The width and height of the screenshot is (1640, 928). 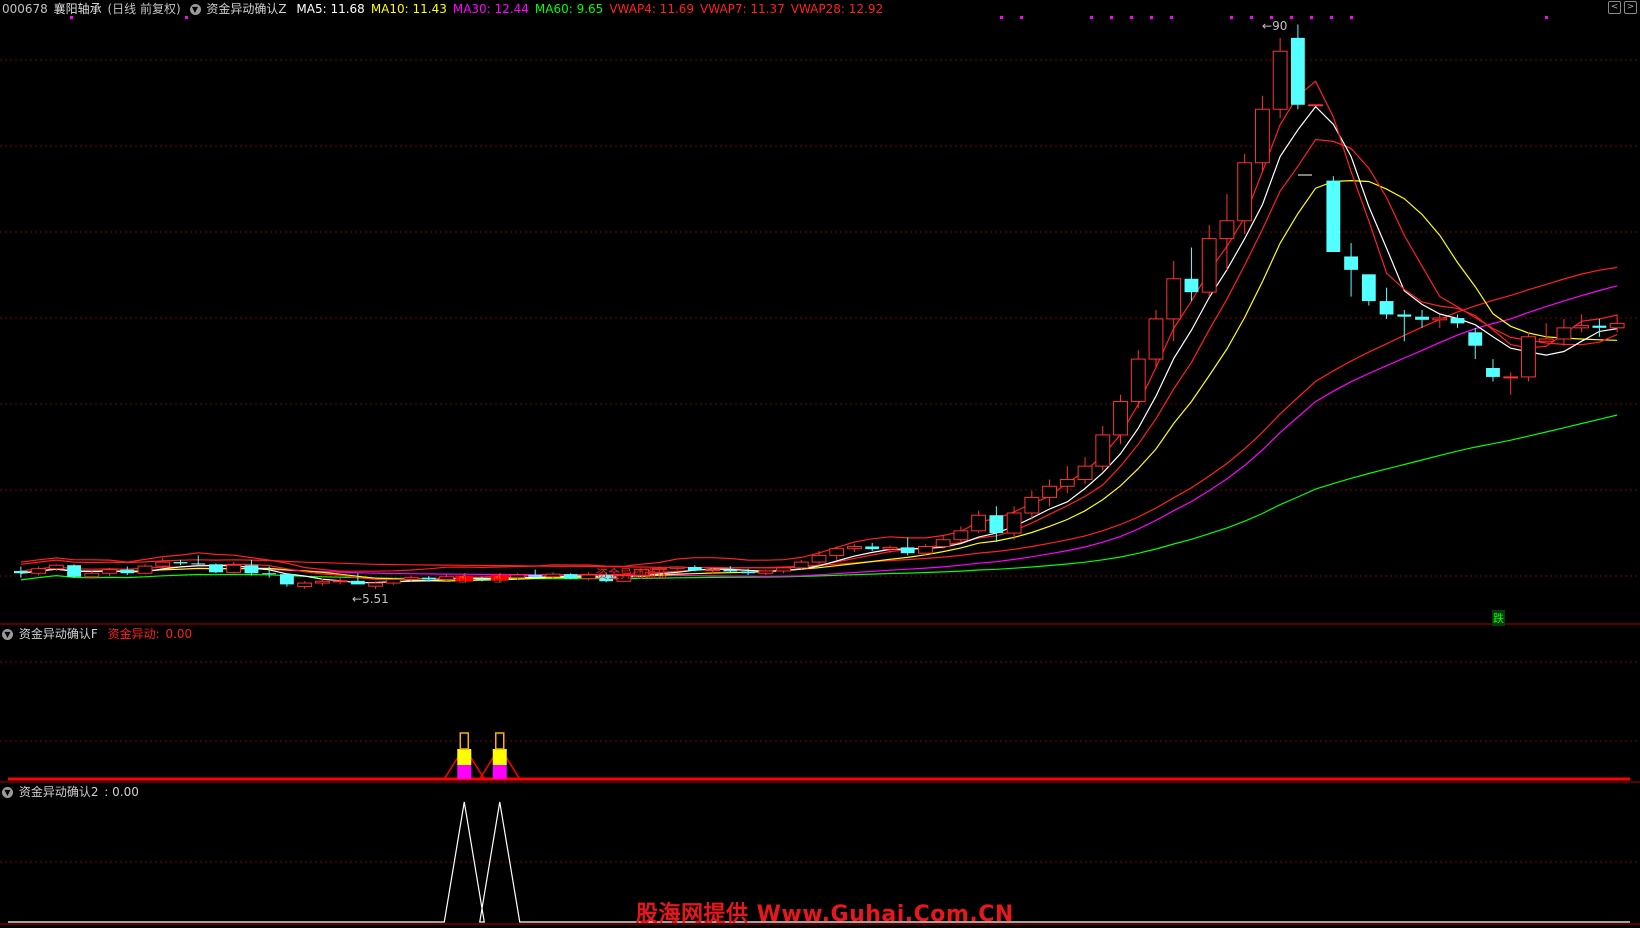 What do you see at coordinates (499, 772) in the screenshot?
I see `signal-bar-magenta` at bounding box center [499, 772].